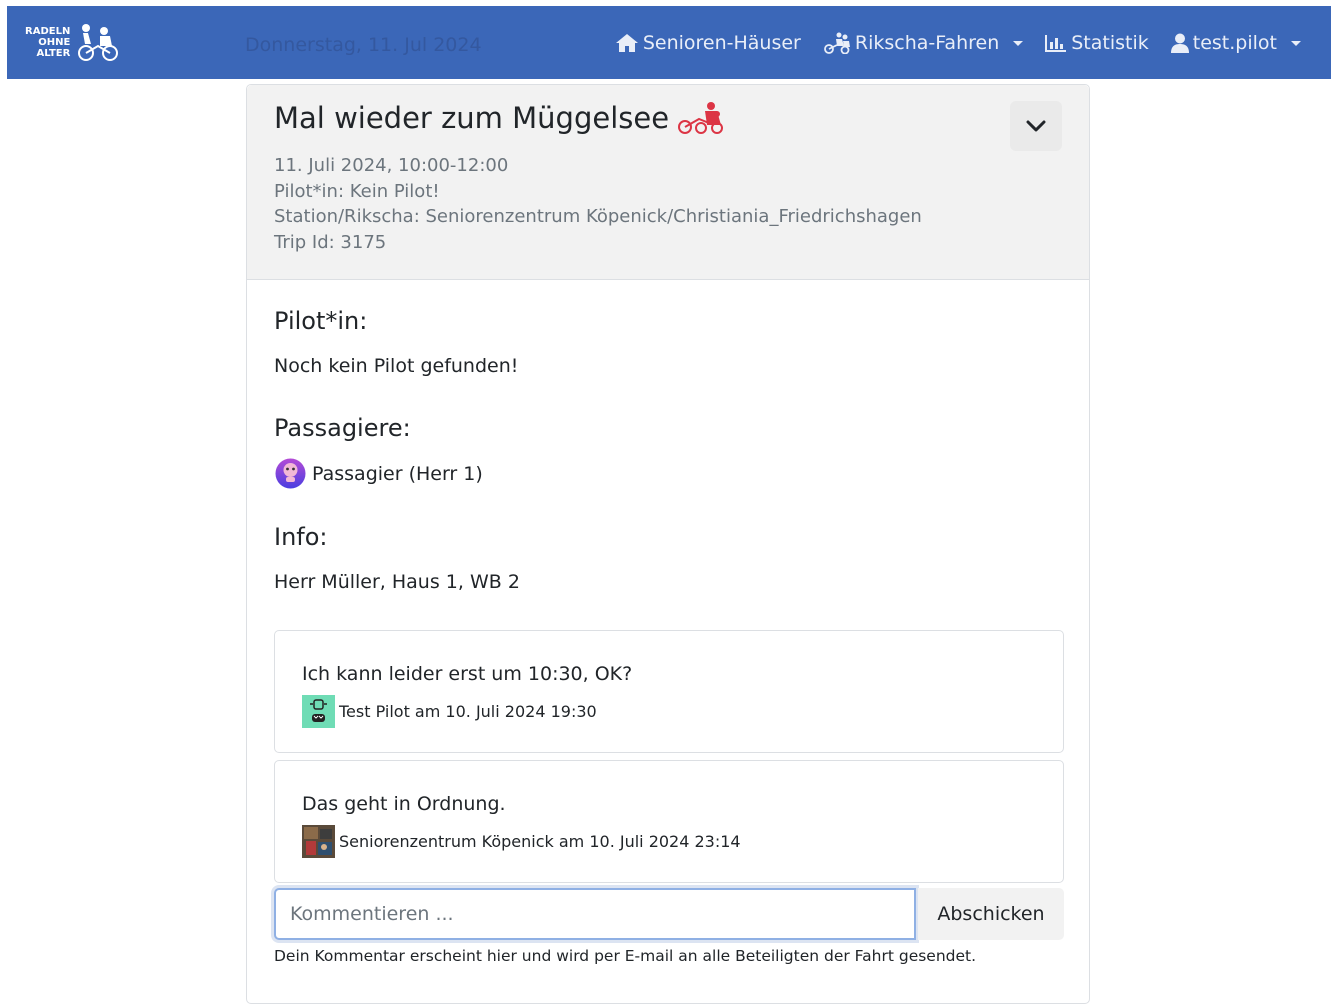 The image size is (1334, 1004). Describe the element at coordinates (357, 191) in the screenshot. I see `trip-pilot: Pilot*in: Kein Pilot!` at that location.